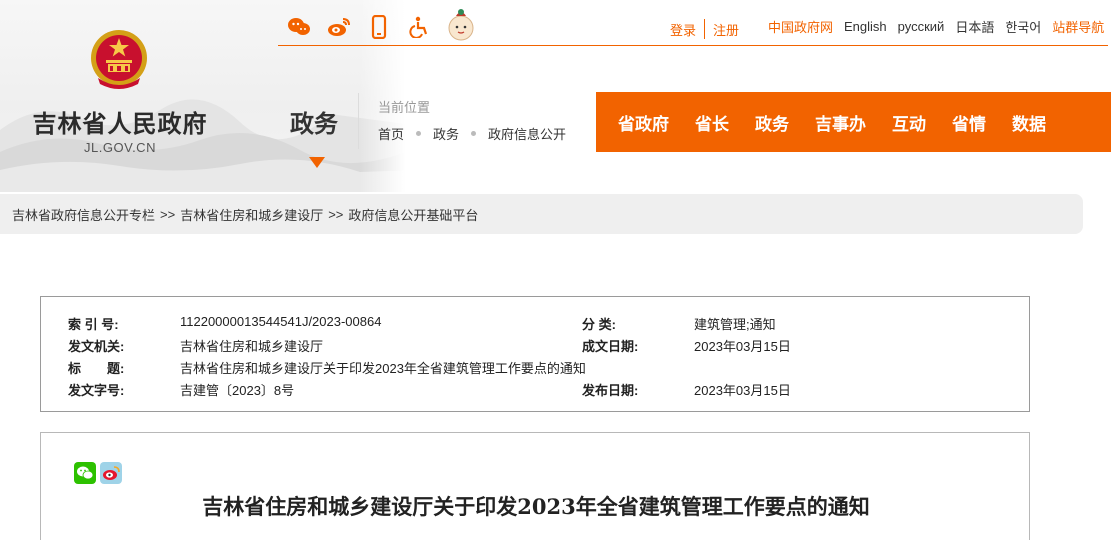  I want to click on created-date-label: 成文日期:, so click(610, 346).